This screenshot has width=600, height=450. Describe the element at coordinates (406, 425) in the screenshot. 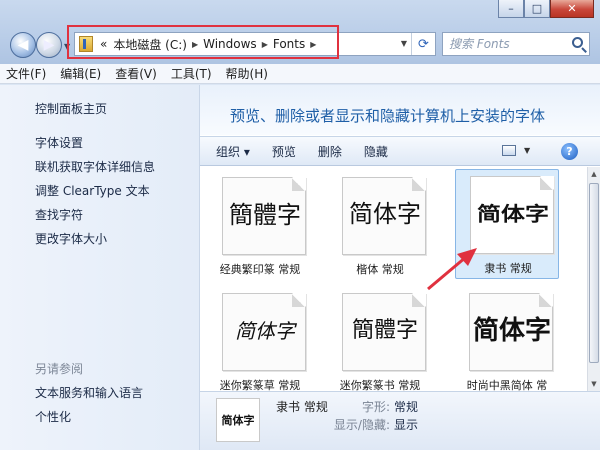

I see `visibility-value: 显示` at that location.